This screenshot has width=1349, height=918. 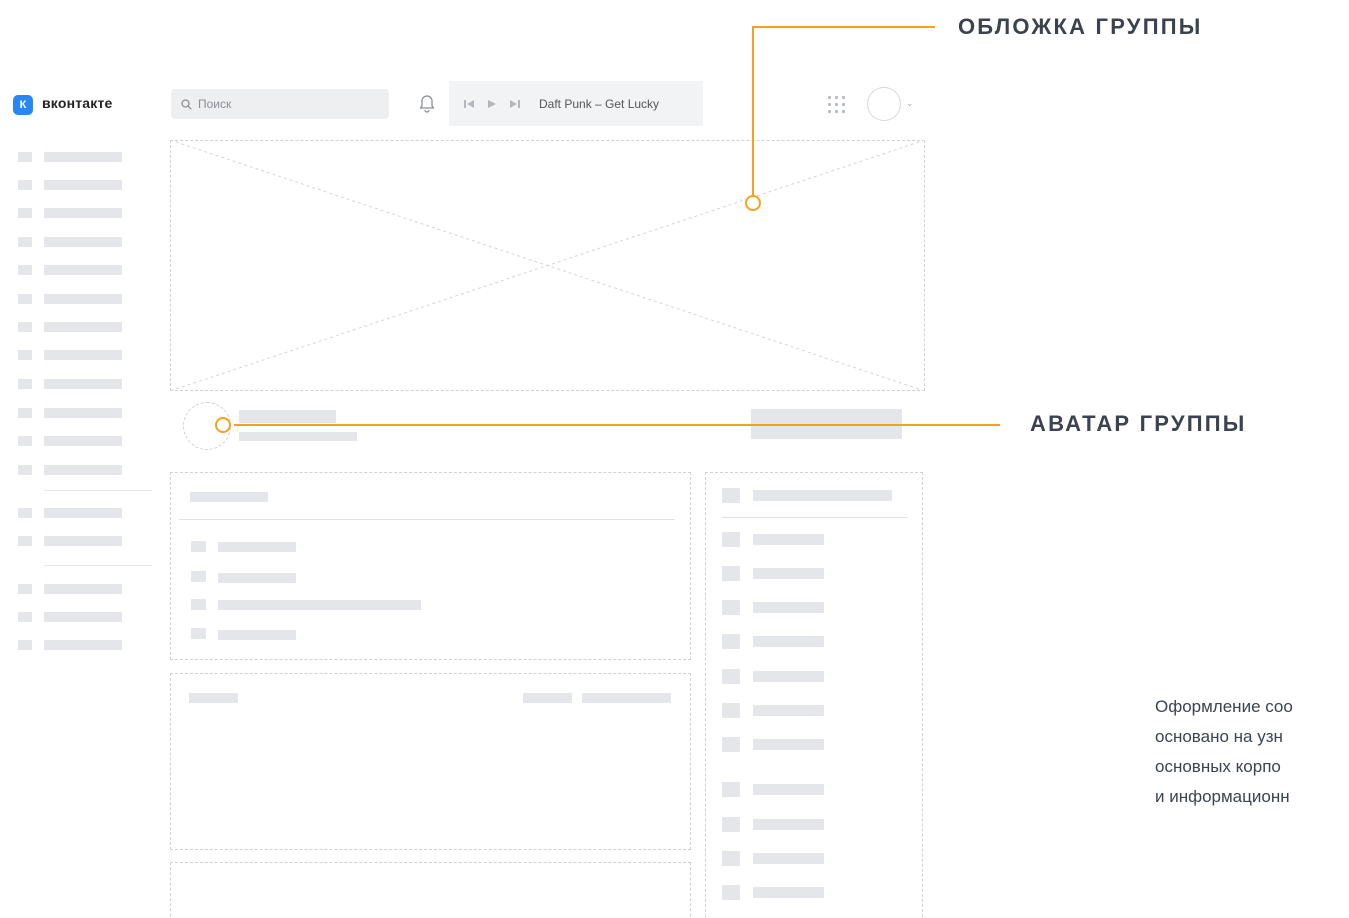 I want to click on search-placeholder: Поиск, so click(x=215, y=104).